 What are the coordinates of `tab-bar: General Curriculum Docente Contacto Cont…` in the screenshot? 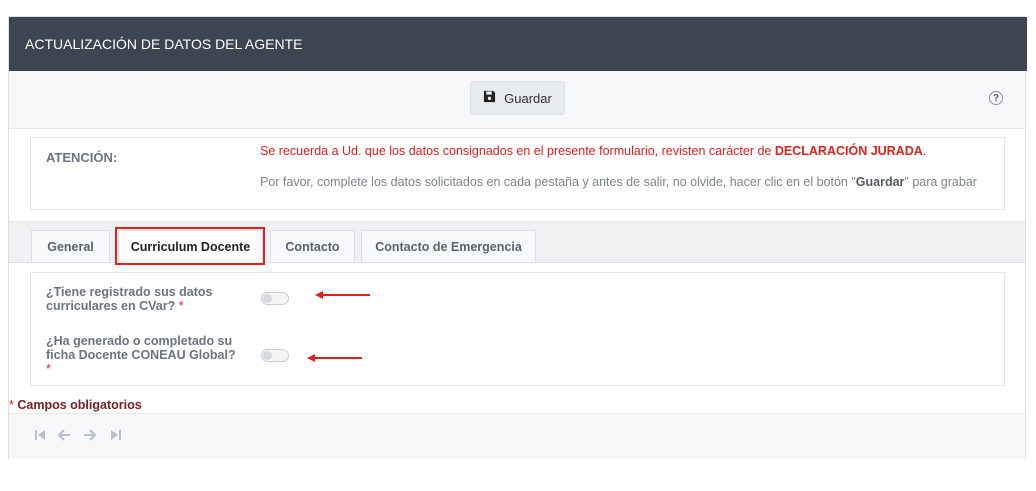 It's located at (517, 242).